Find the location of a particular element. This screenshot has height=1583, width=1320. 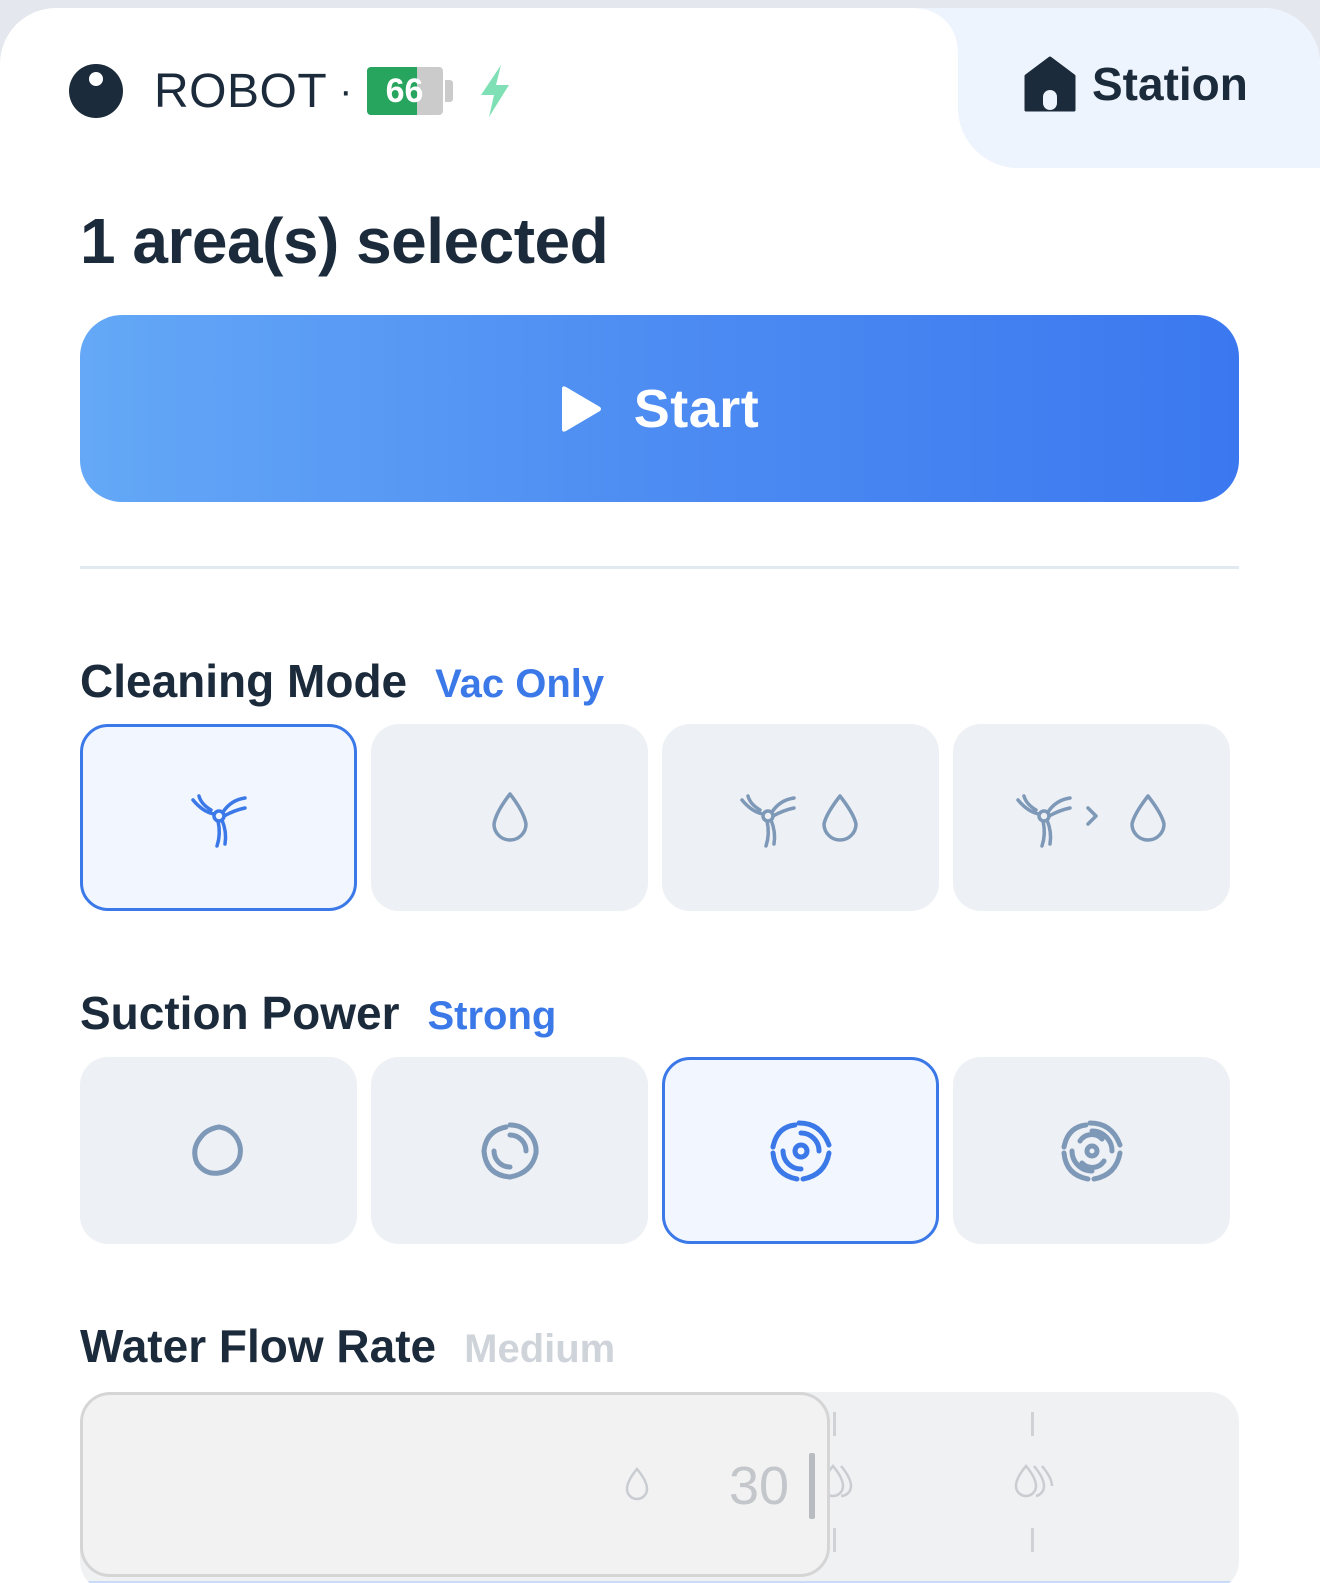

mode-vac-only is located at coordinates (218, 817).